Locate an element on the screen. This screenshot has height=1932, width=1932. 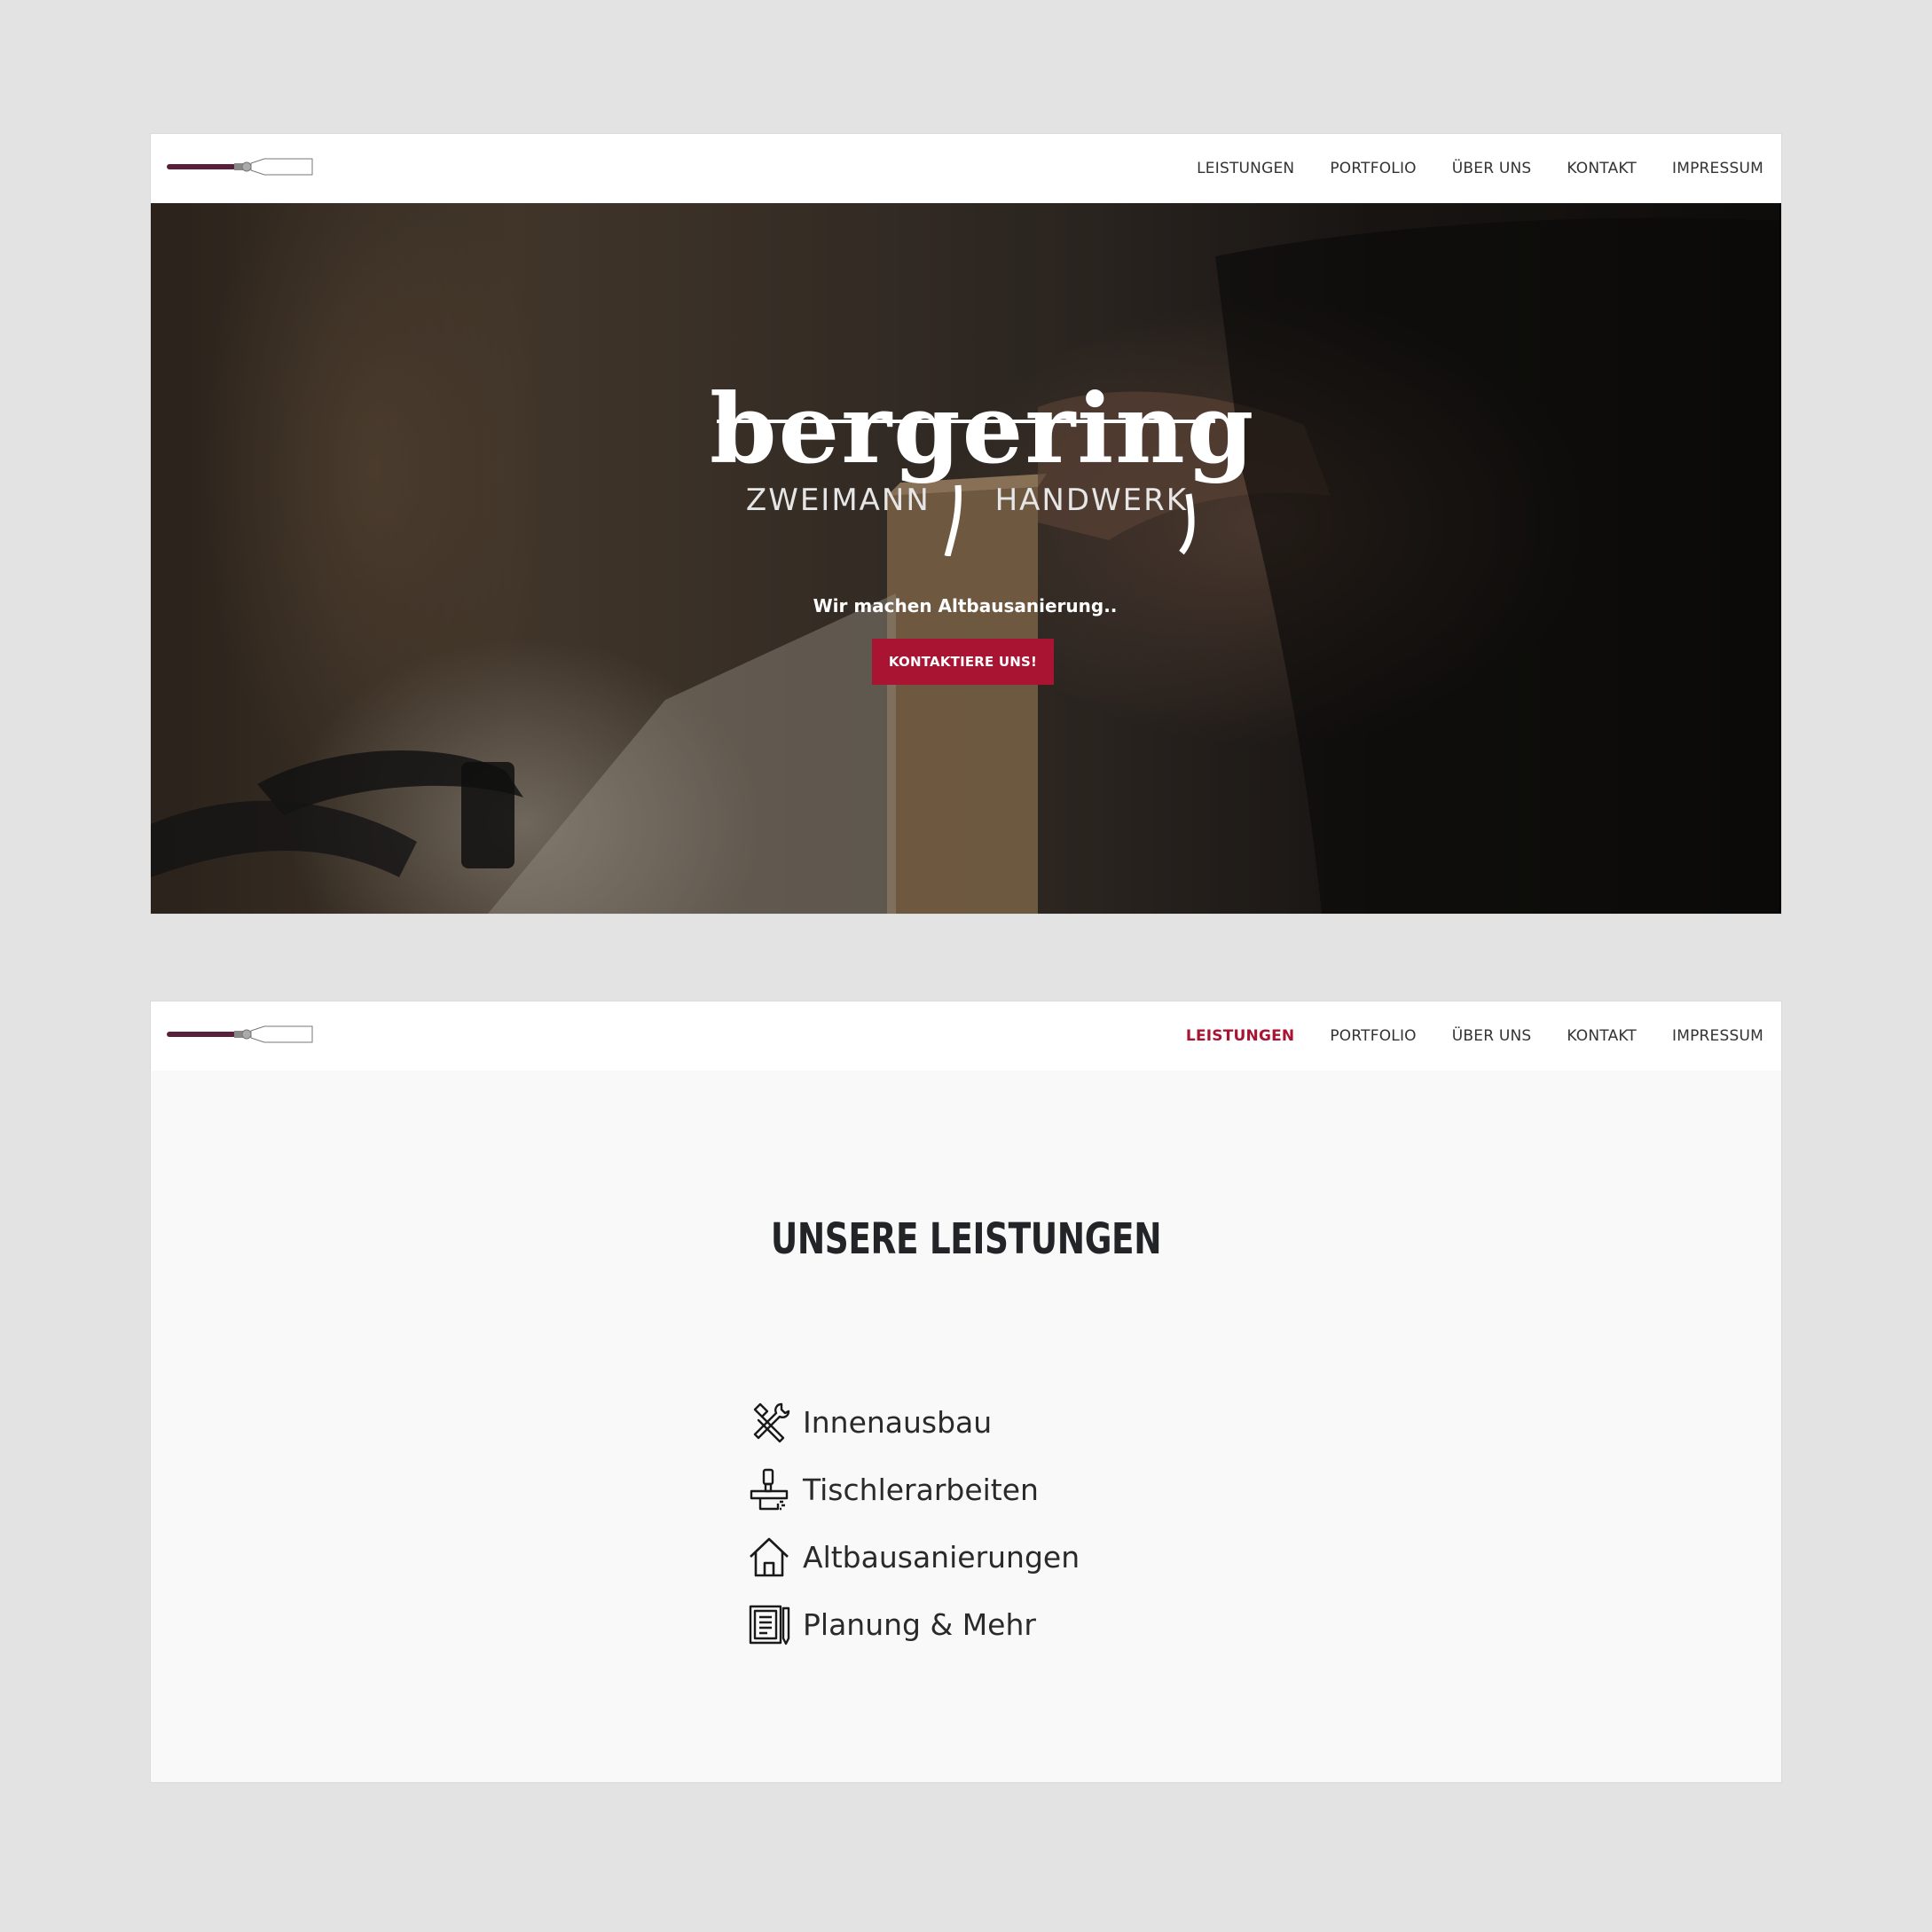
section-title: UNSERE LEISTUNGEN is located at coordinates (966, 1238).